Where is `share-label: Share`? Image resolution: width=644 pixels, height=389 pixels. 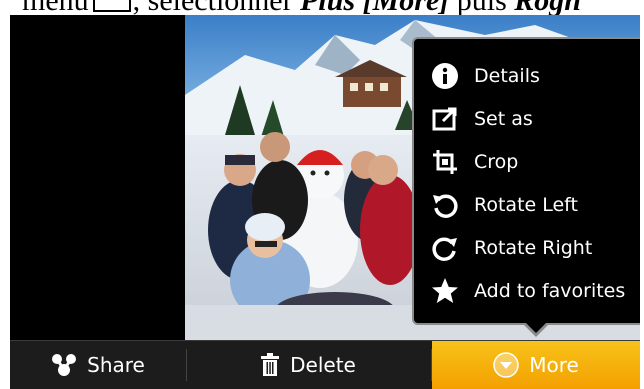 share-label: Share is located at coordinates (116, 365).